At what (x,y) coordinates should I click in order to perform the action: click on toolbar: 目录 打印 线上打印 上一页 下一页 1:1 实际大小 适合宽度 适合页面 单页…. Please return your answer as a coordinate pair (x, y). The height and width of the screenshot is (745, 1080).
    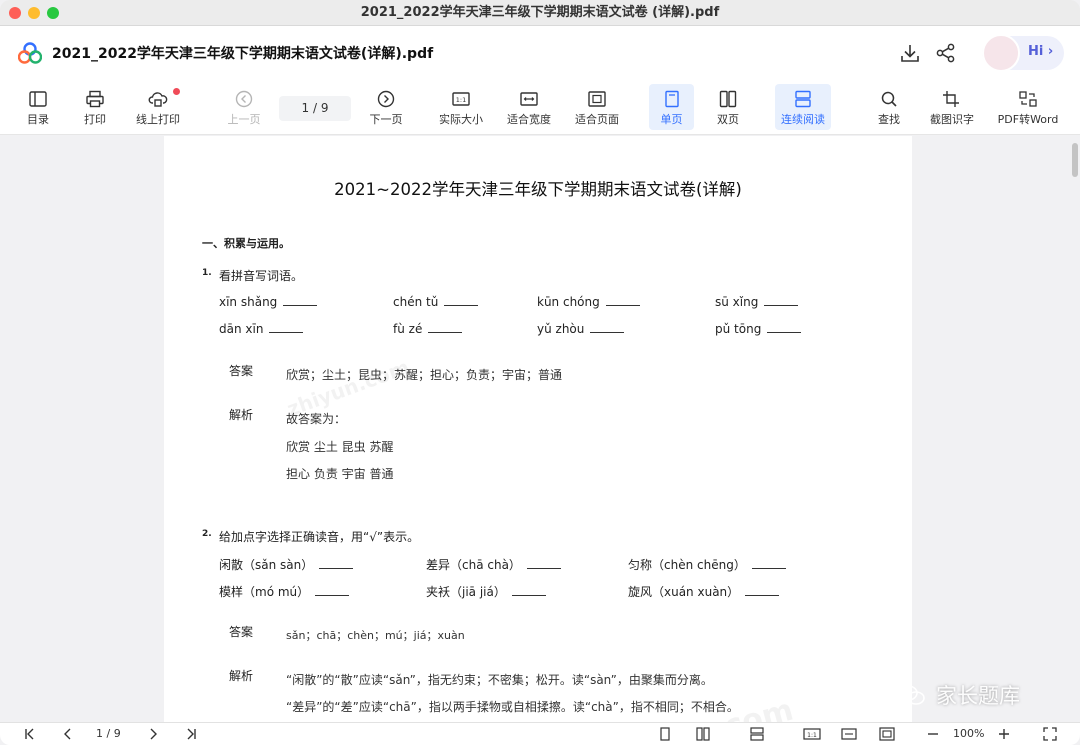
    Looking at the image, I should click on (540, 107).